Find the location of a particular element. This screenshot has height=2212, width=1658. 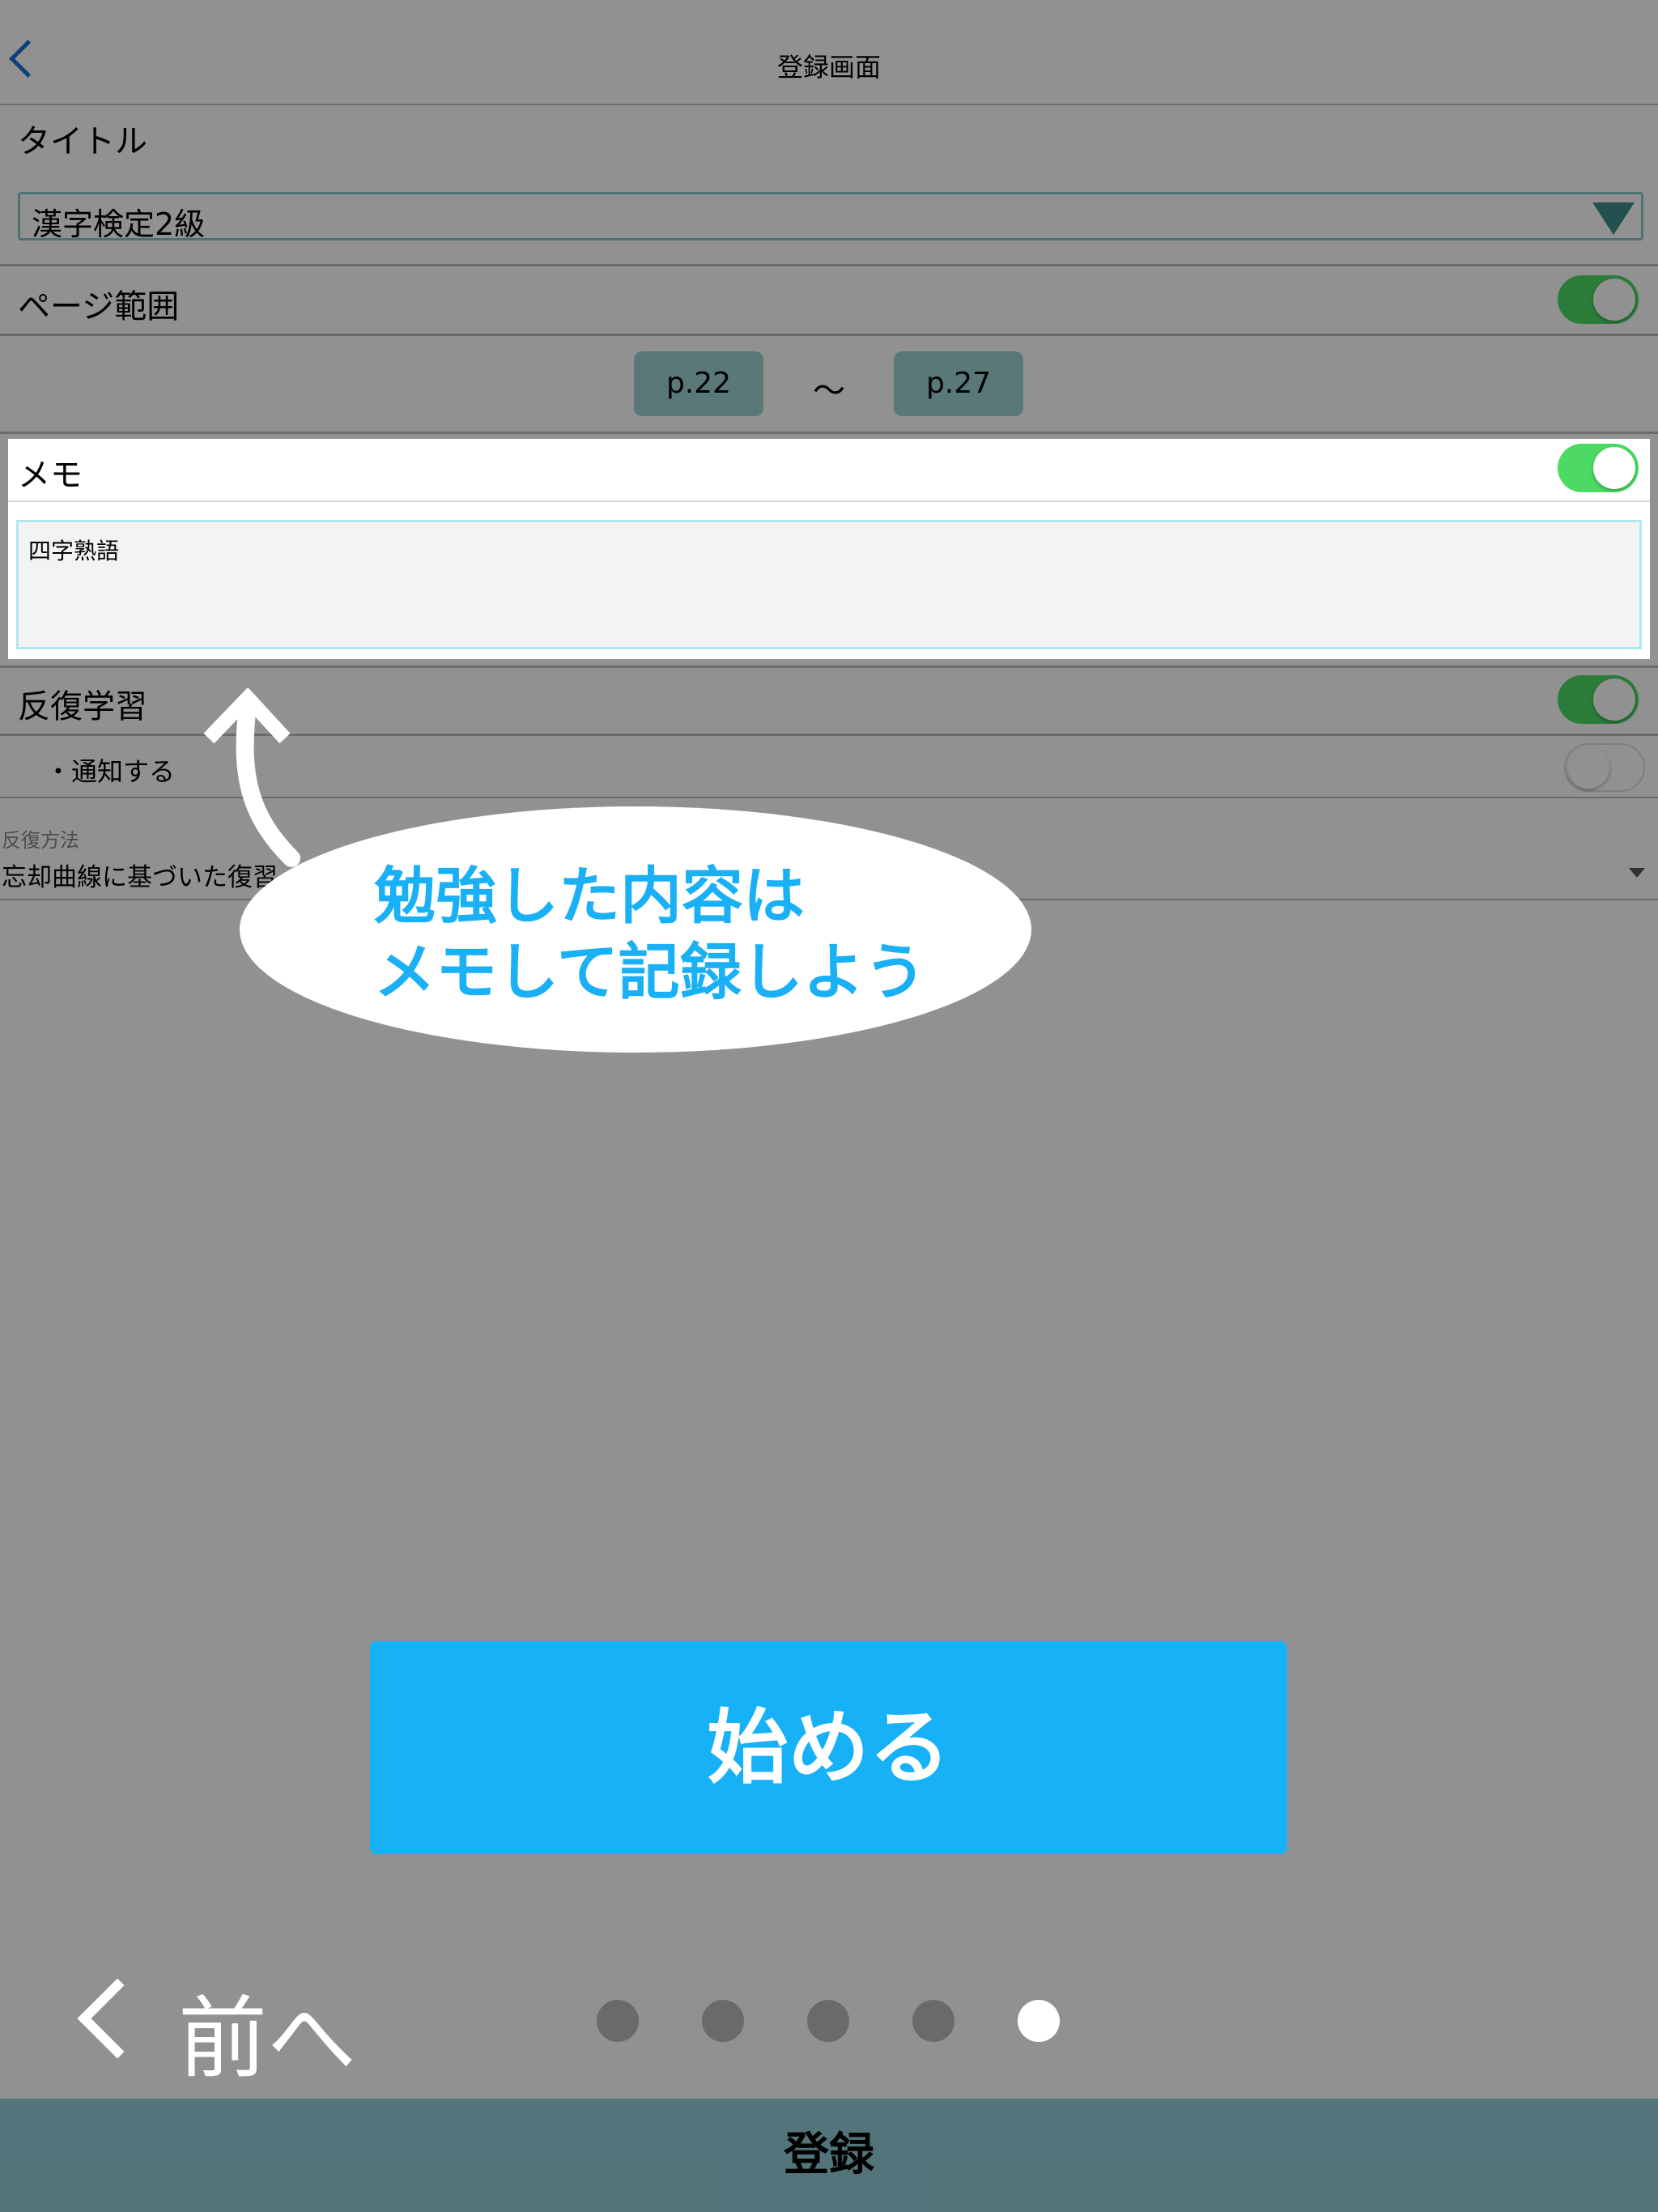

previous-label: 前へ is located at coordinates (267, 2039).